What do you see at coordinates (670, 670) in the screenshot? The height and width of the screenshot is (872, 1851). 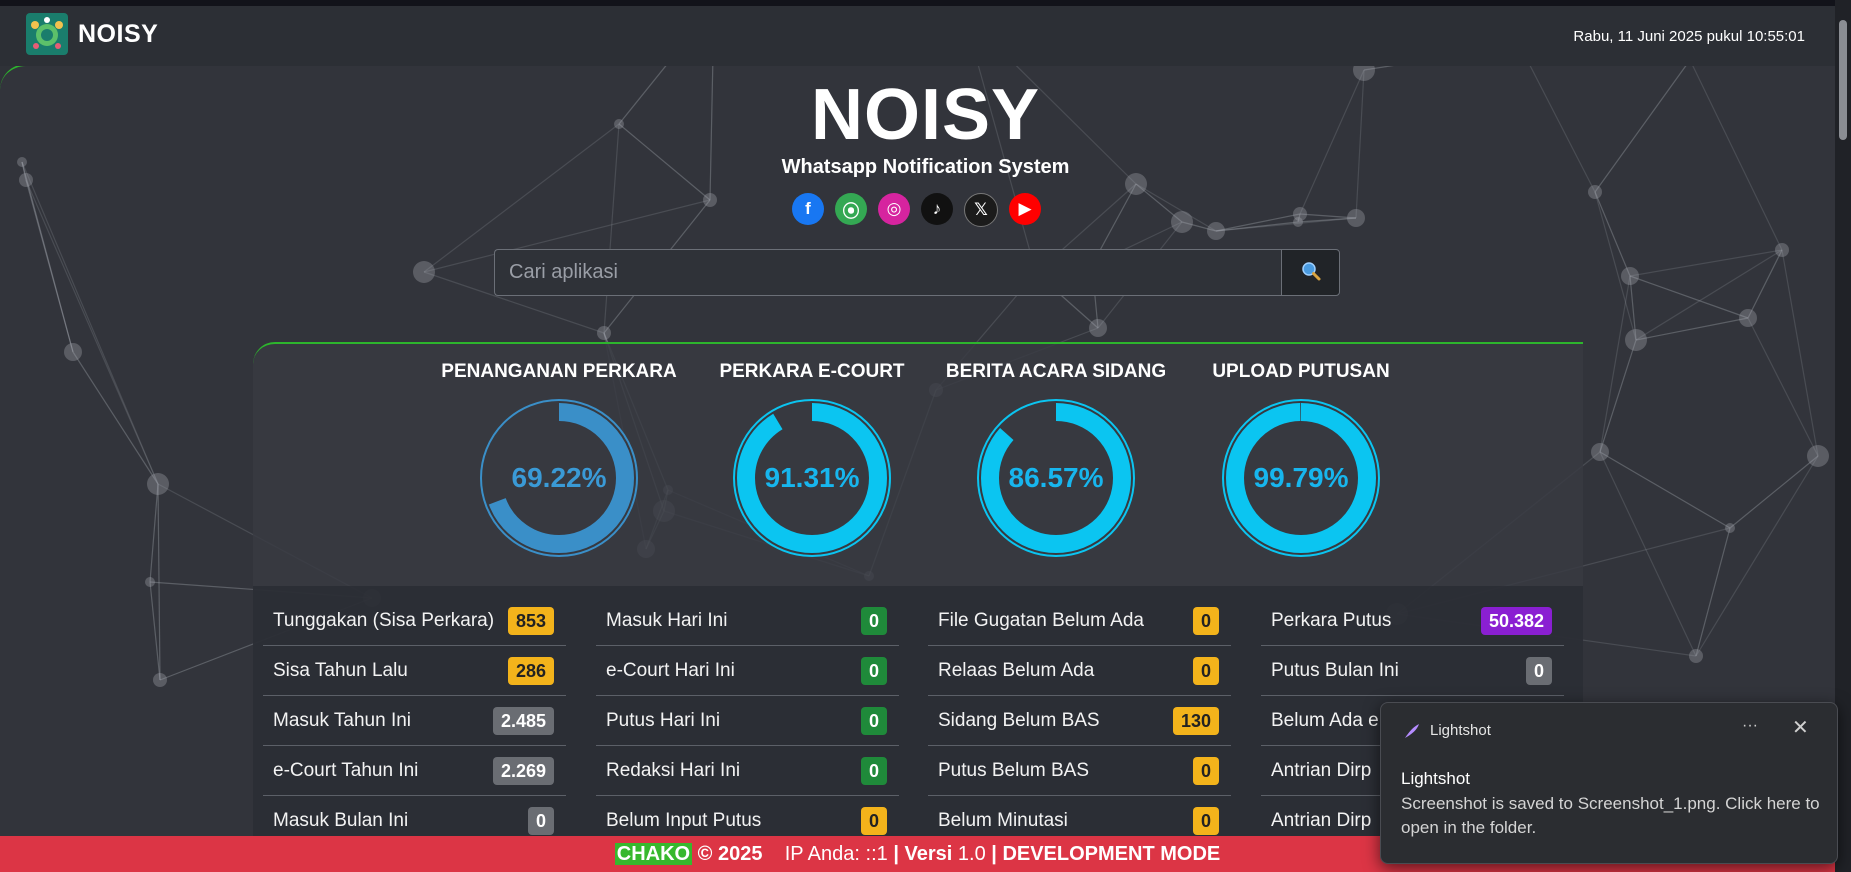 I see `stat-label: e-Court Hari Ini` at bounding box center [670, 670].